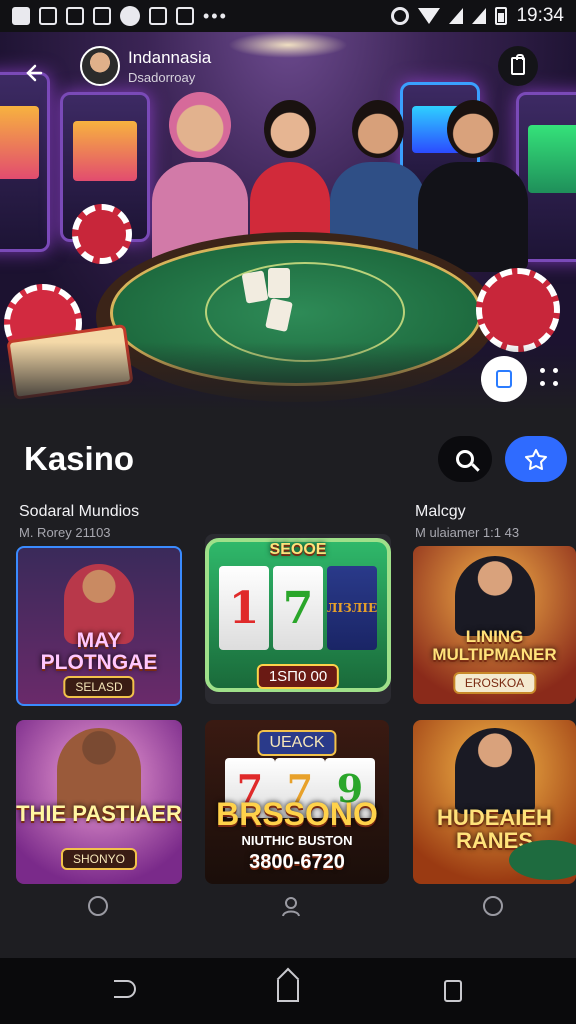 This screenshot has width=576, height=1024. I want to click on profile-text: Indannasia Dsadorroay, so click(169, 66).